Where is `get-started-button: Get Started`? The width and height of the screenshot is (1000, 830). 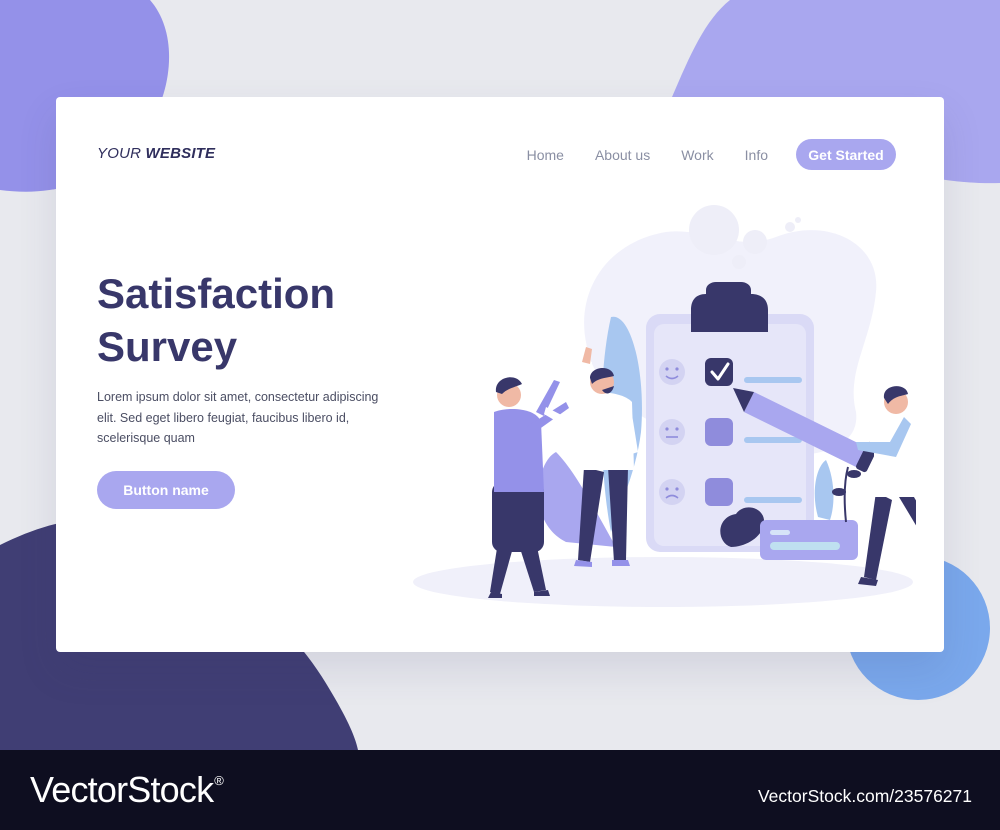
get-started-button: Get Started is located at coordinates (846, 154).